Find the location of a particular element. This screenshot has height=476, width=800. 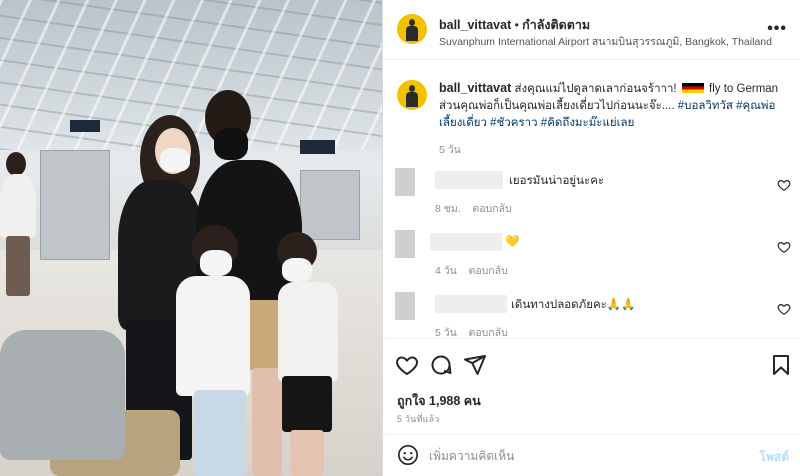

comment-item: 💛 4 วัน ตอบกลับ is located at coordinates (591, 260).